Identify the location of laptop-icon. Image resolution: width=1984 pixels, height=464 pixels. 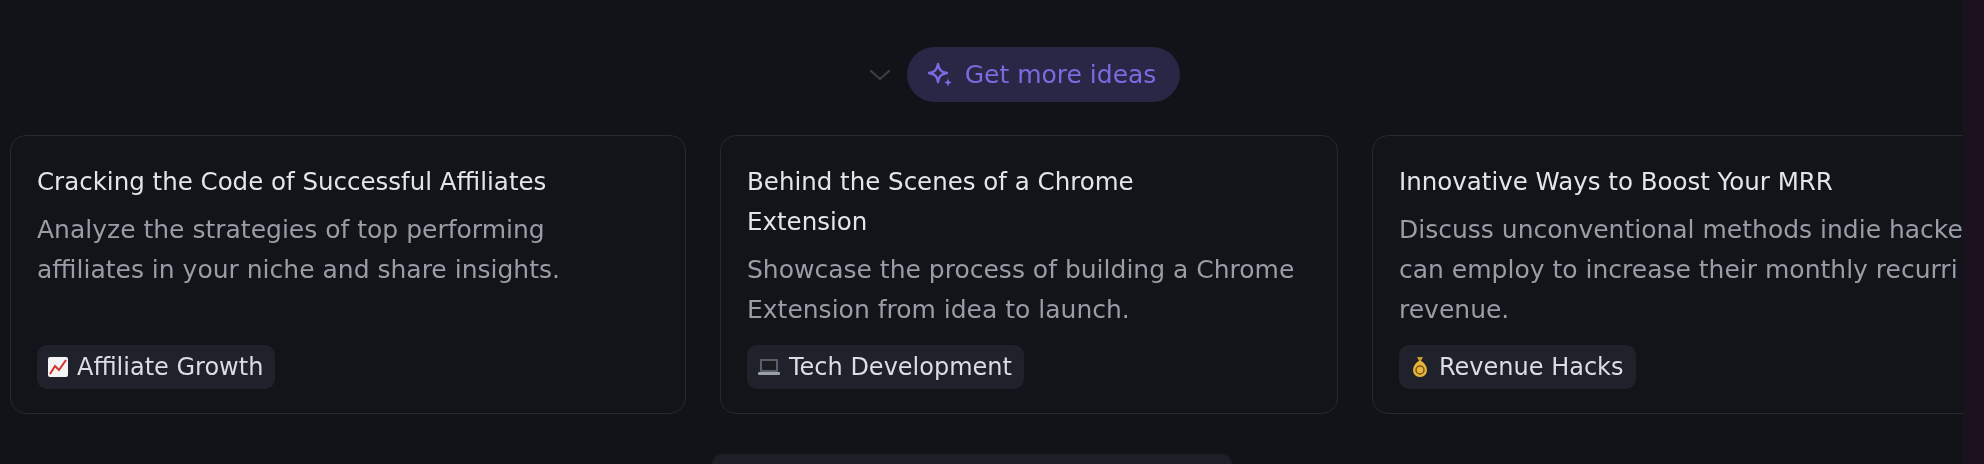
(769, 367).